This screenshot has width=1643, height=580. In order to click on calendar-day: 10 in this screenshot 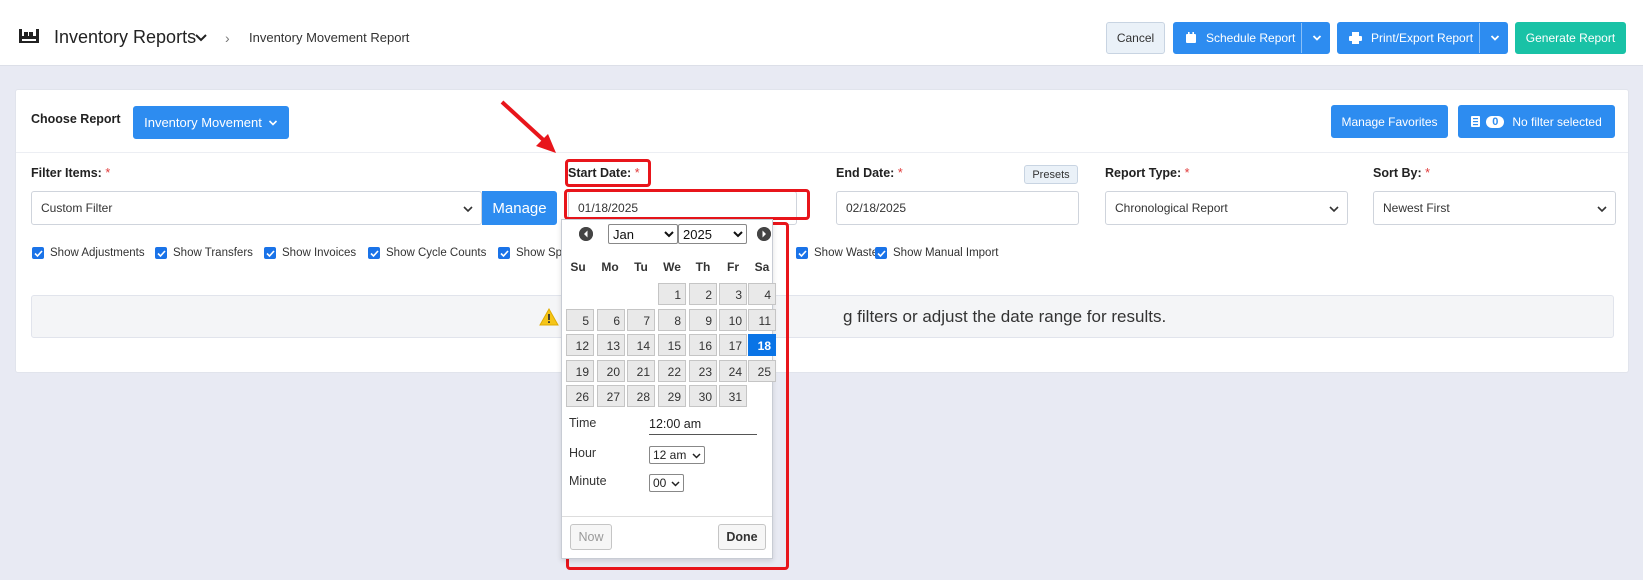, I will do `click(733, 320)`.